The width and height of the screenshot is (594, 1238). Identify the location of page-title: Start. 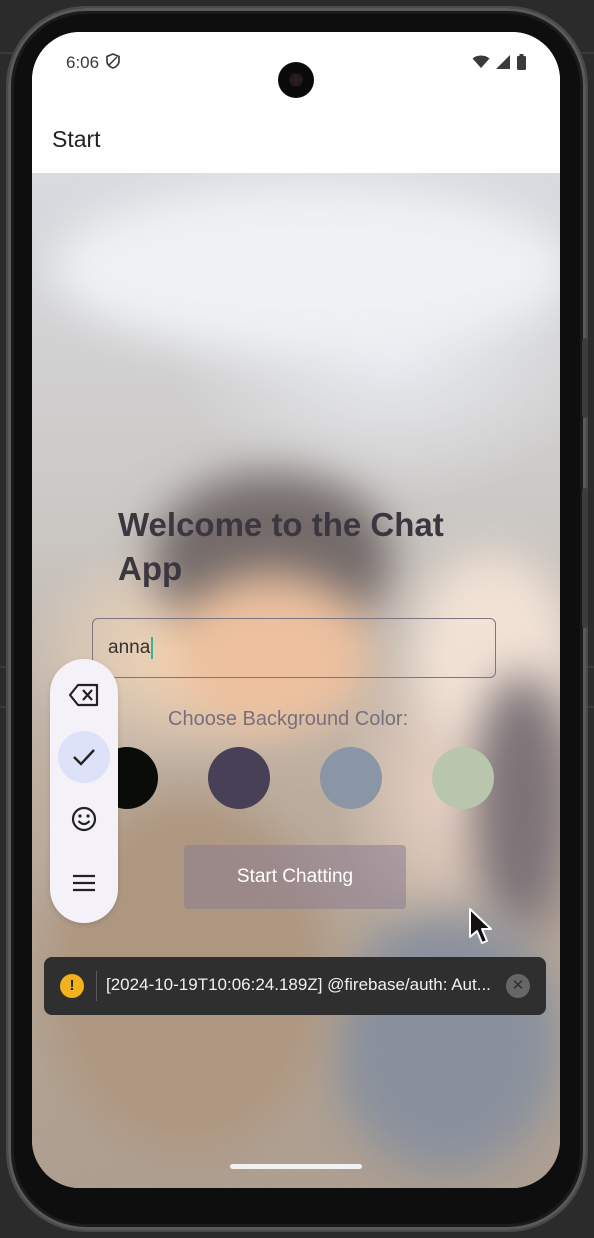
(76, 139).